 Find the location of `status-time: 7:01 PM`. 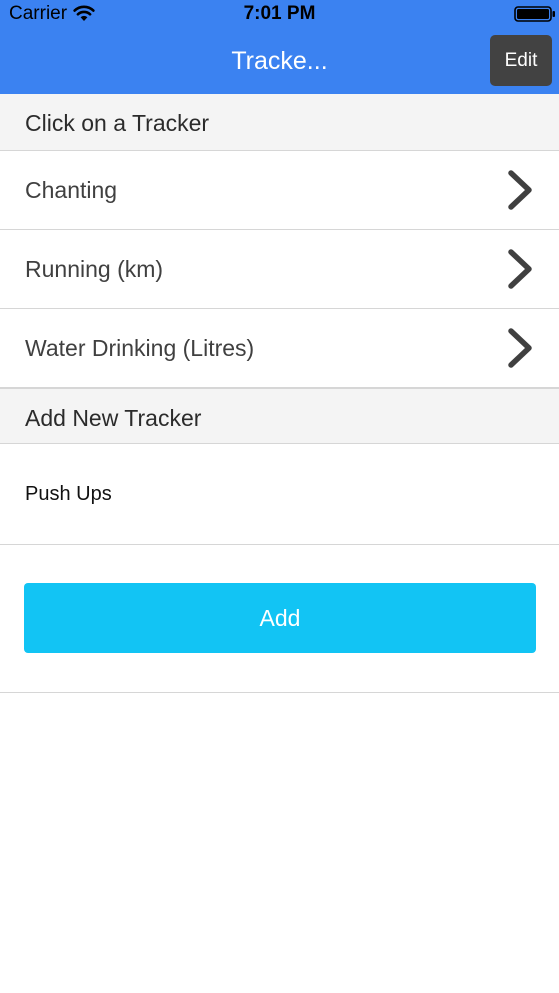

status-time: 7:01 PM is located at coordinates (279, 13).